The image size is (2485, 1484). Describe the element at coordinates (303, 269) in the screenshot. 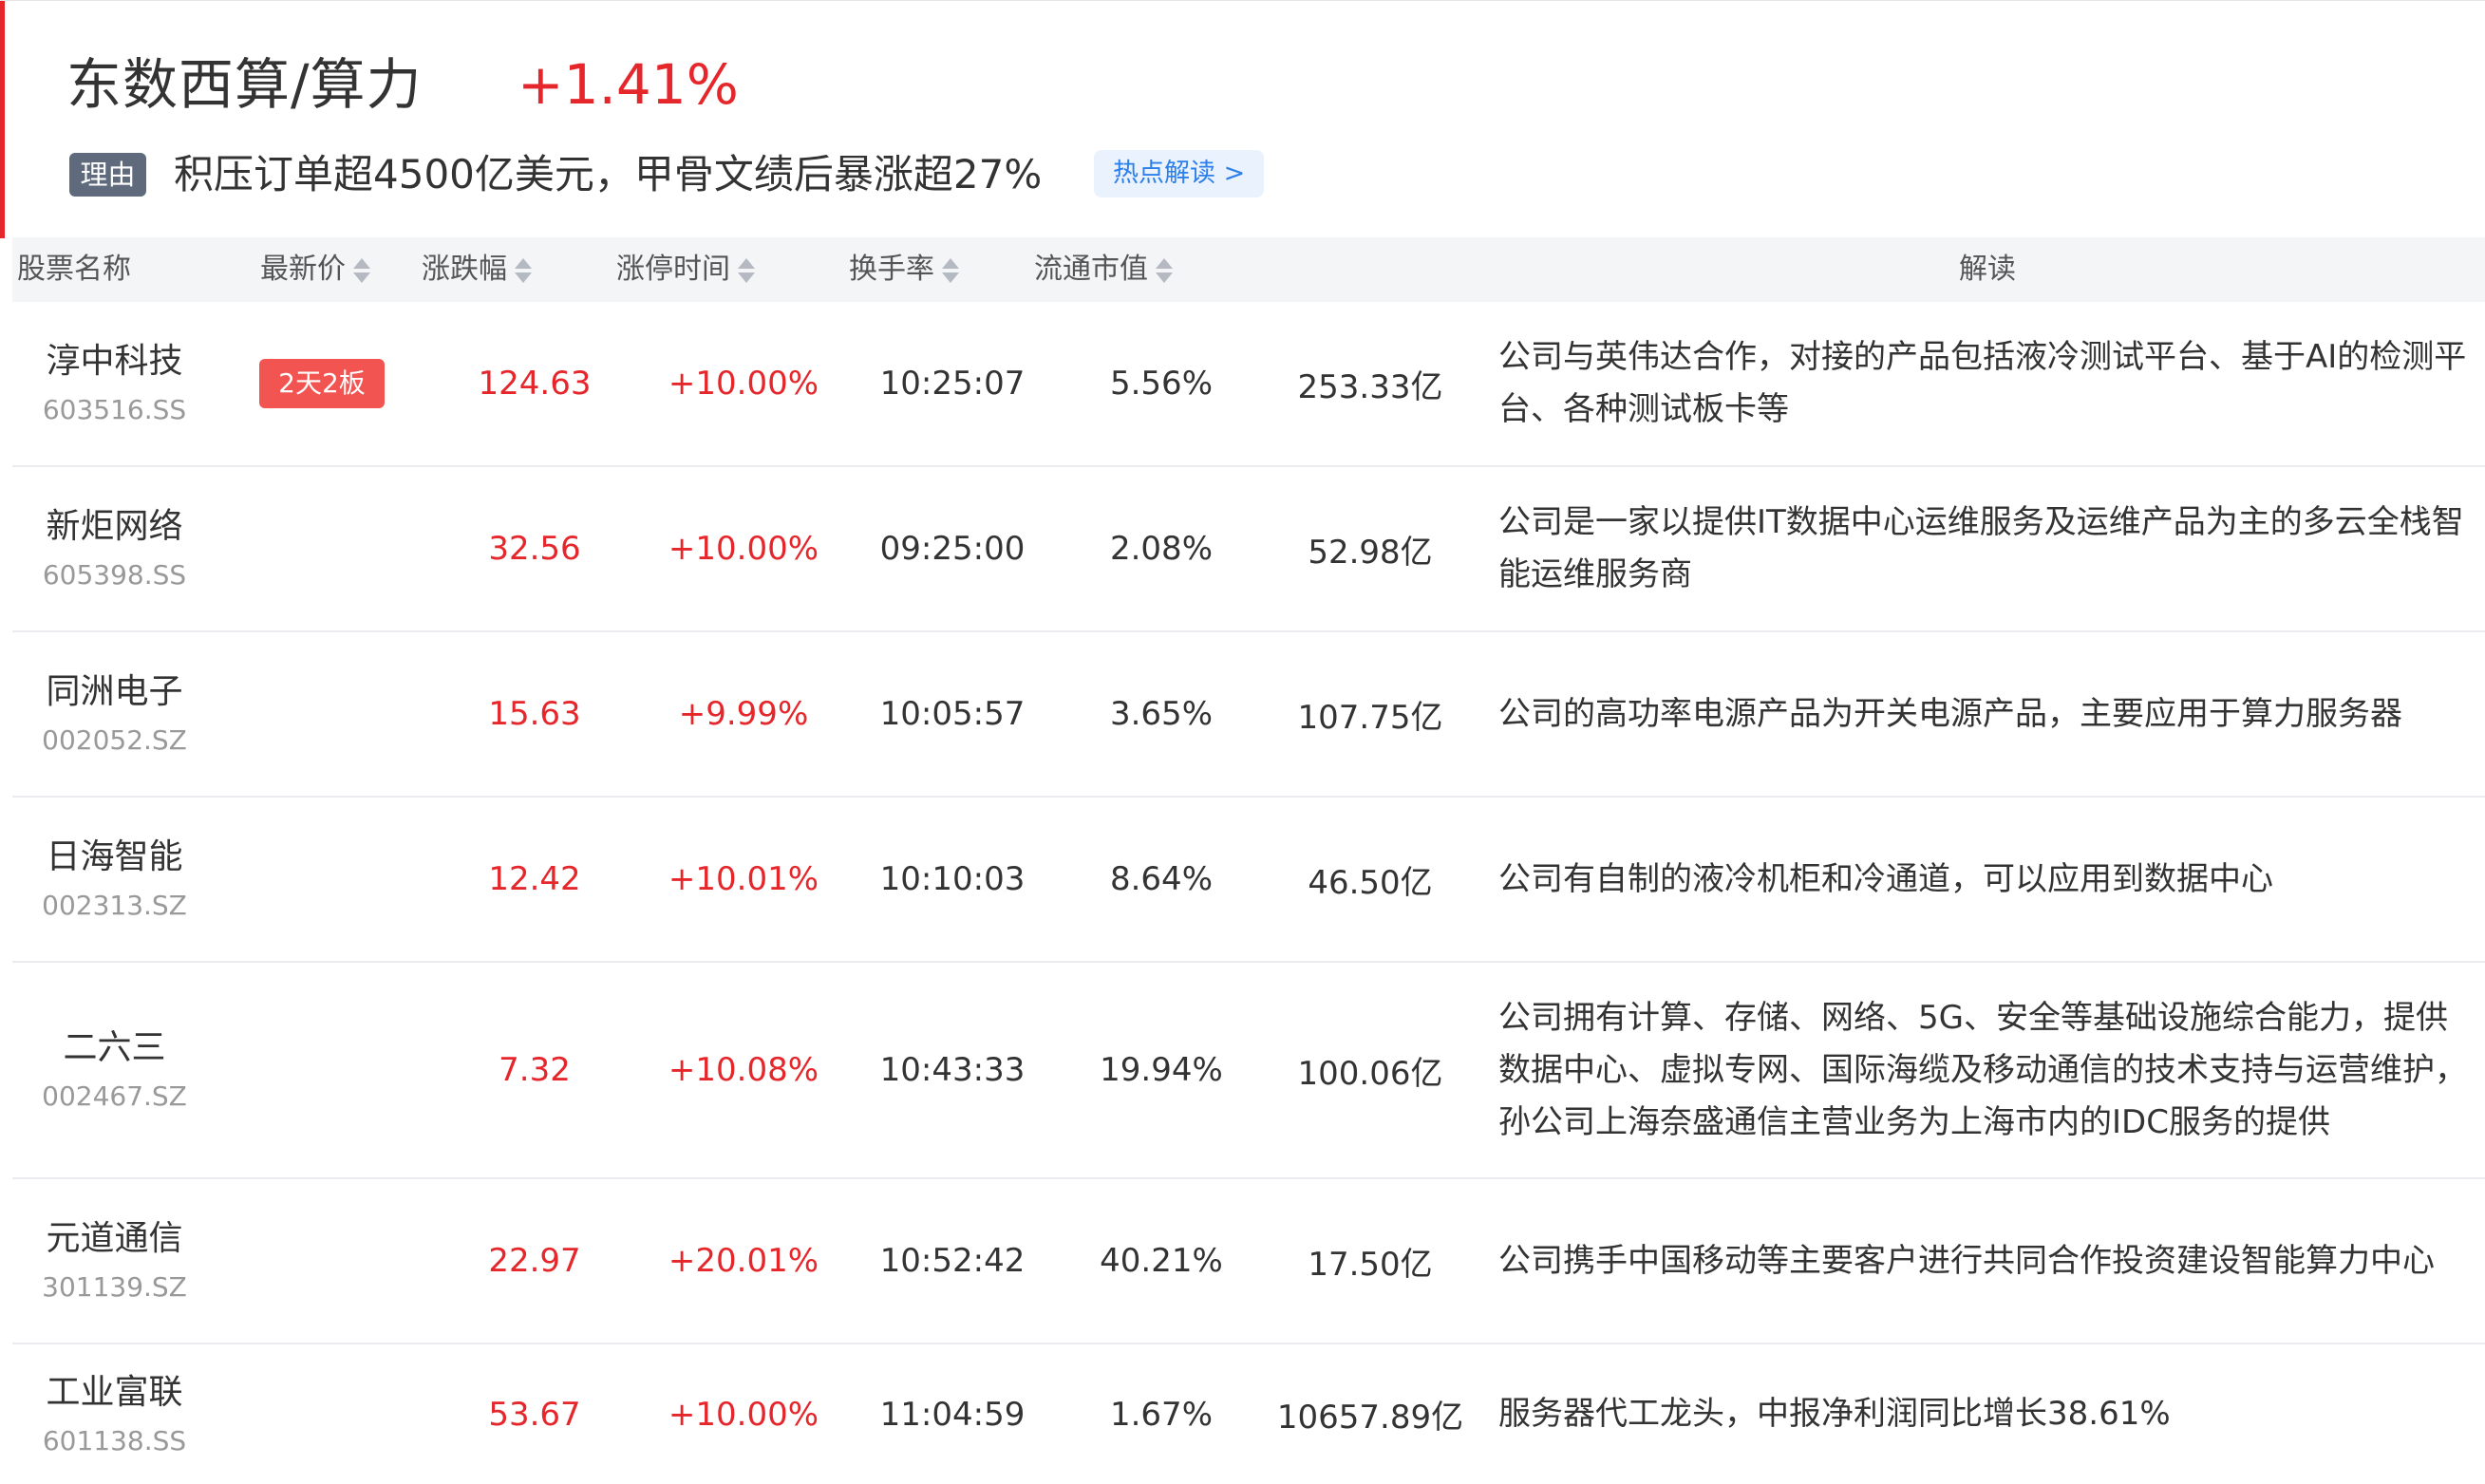

I see `col-price-label: 最新价` at that location.